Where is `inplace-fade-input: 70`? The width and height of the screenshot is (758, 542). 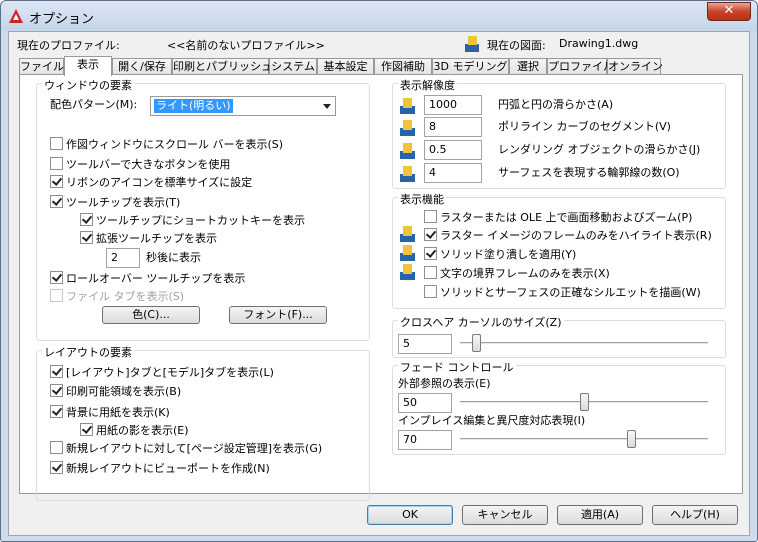 inplace-fade-input: 70 is located at coordinates (425, 440).